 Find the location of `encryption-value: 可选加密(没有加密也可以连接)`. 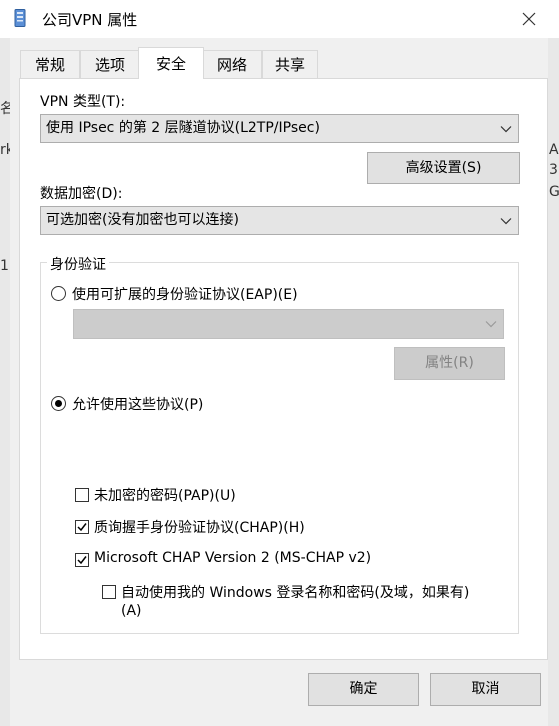

encryption-value: 可选加密(没有加密也可以连接) is located at coordinates (142, 220).